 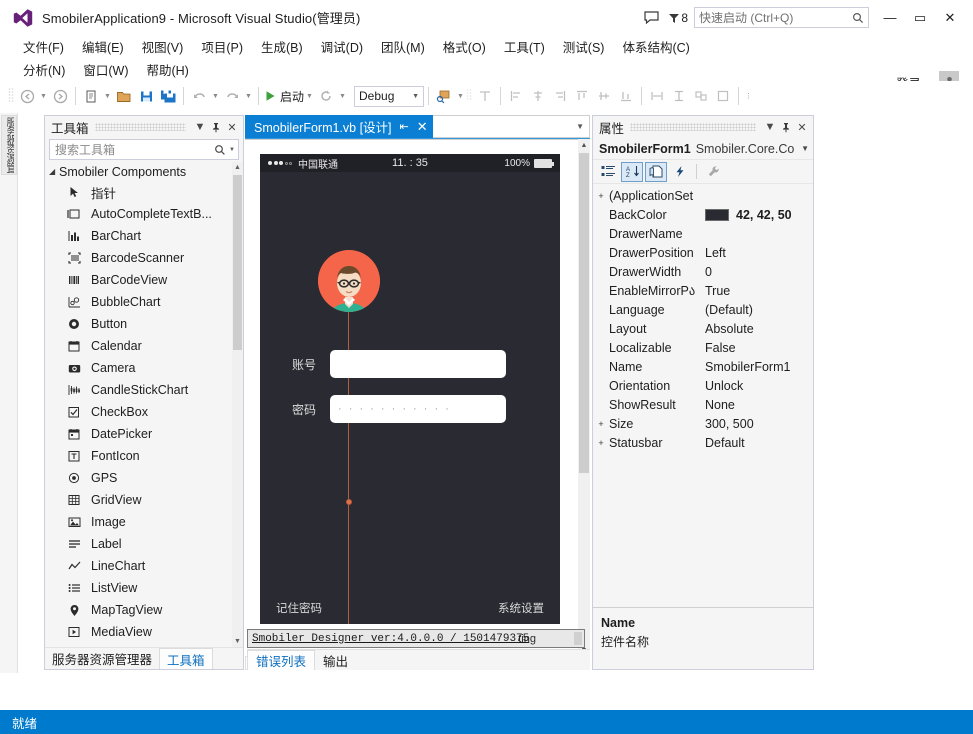 What do you see at coordinates (107, 96) in the screenshot?
I see `new-project-dropdown-icon: ▼` at bounding box center [107, 96].